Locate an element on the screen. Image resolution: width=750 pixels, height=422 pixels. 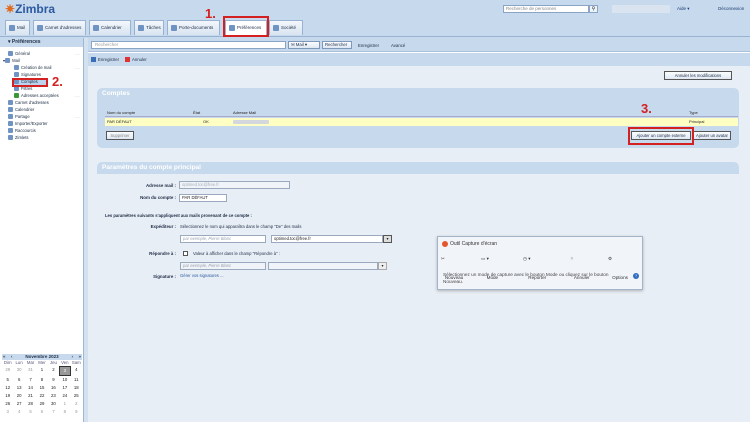
cancel-button: Annuler is located at coordinates (136, 59).